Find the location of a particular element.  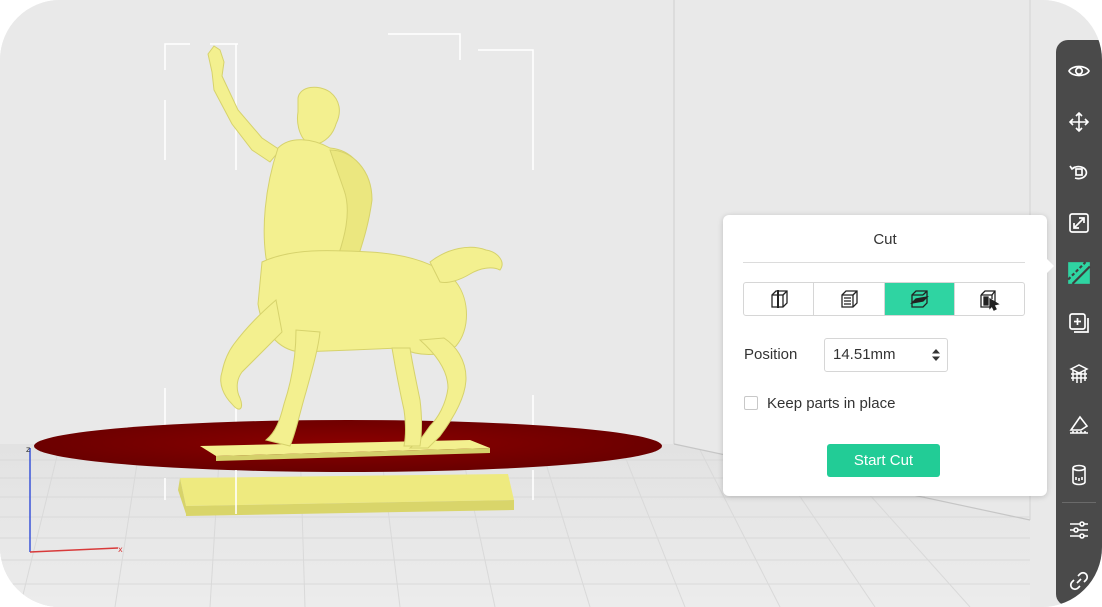

move-button is located at coordinates (1079, 121).